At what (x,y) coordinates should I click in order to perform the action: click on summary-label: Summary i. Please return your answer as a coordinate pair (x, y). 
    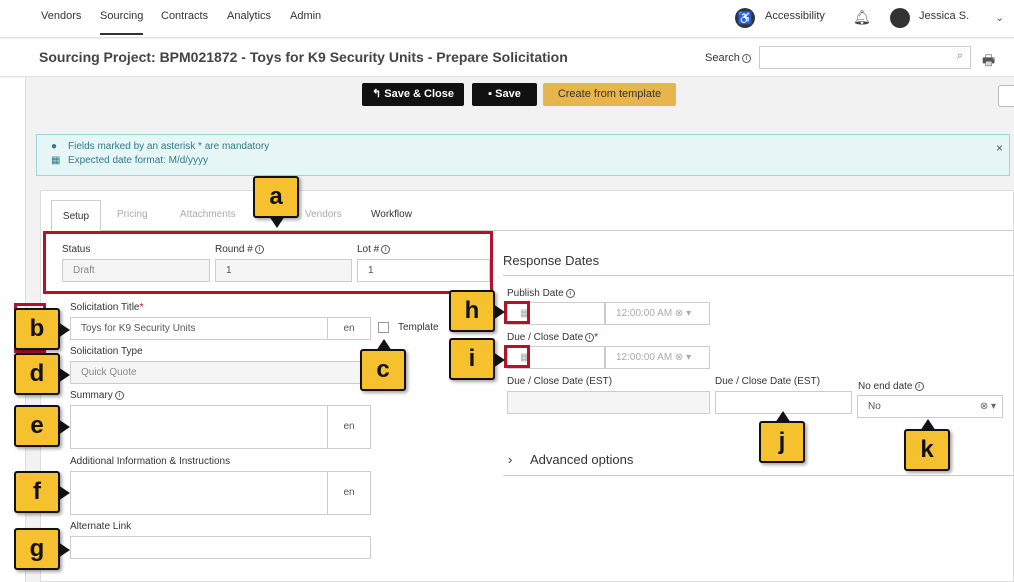
    Looking at the image, I should click on (97, 395).